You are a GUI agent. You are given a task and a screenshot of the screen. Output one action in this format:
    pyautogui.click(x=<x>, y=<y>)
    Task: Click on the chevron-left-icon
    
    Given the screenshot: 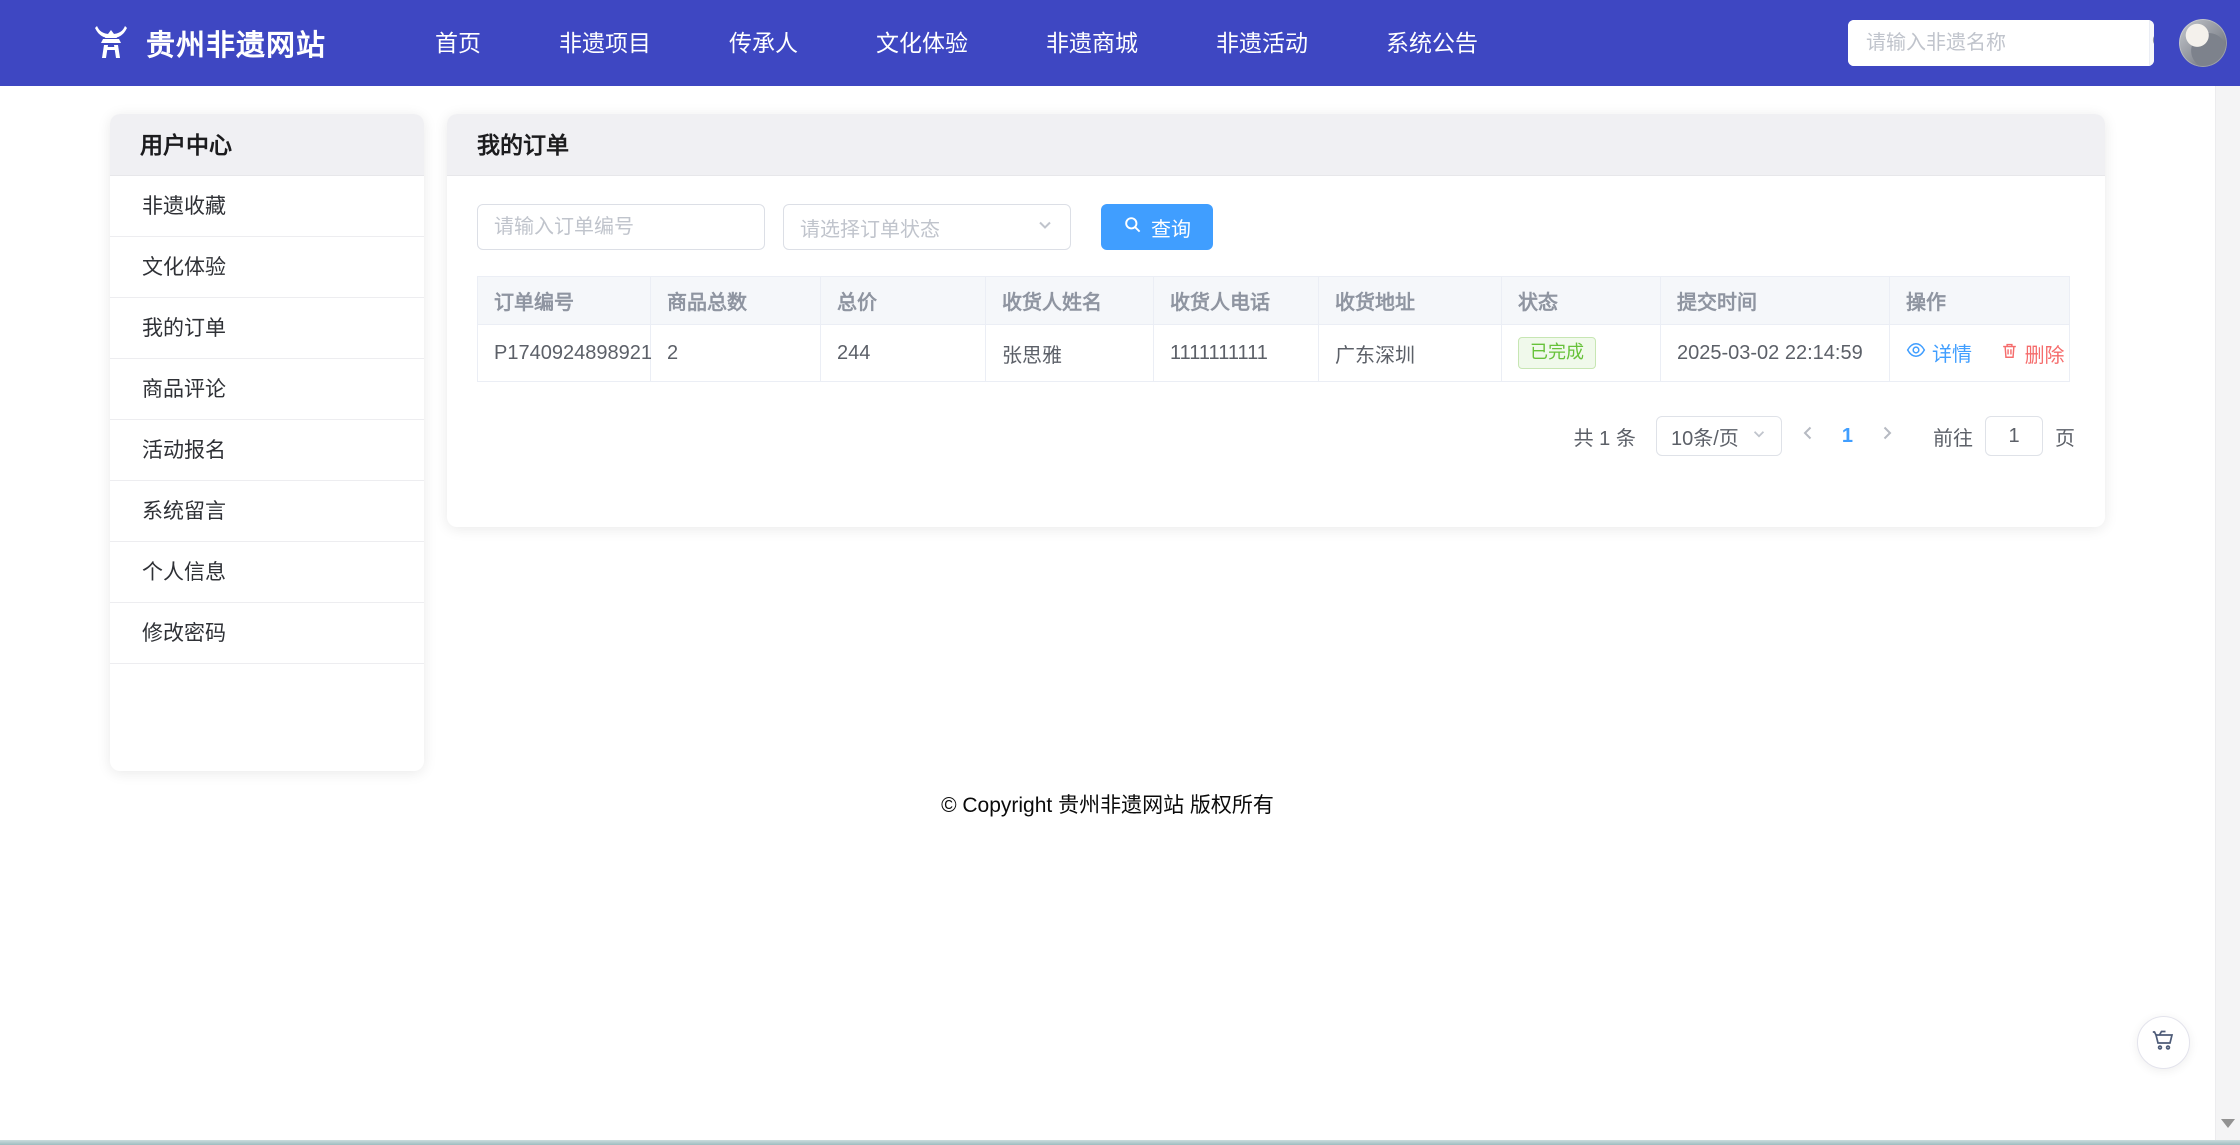 What is the action you would take?
    pyautogui.click(x=1808, y=436)
    